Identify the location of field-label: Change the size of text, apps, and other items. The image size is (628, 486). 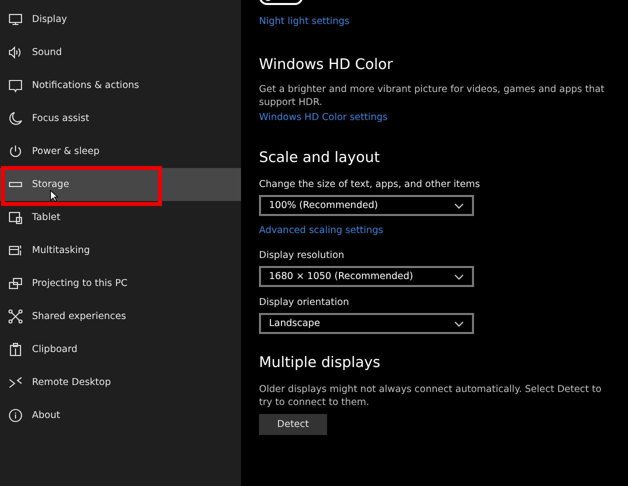
(370, 184).